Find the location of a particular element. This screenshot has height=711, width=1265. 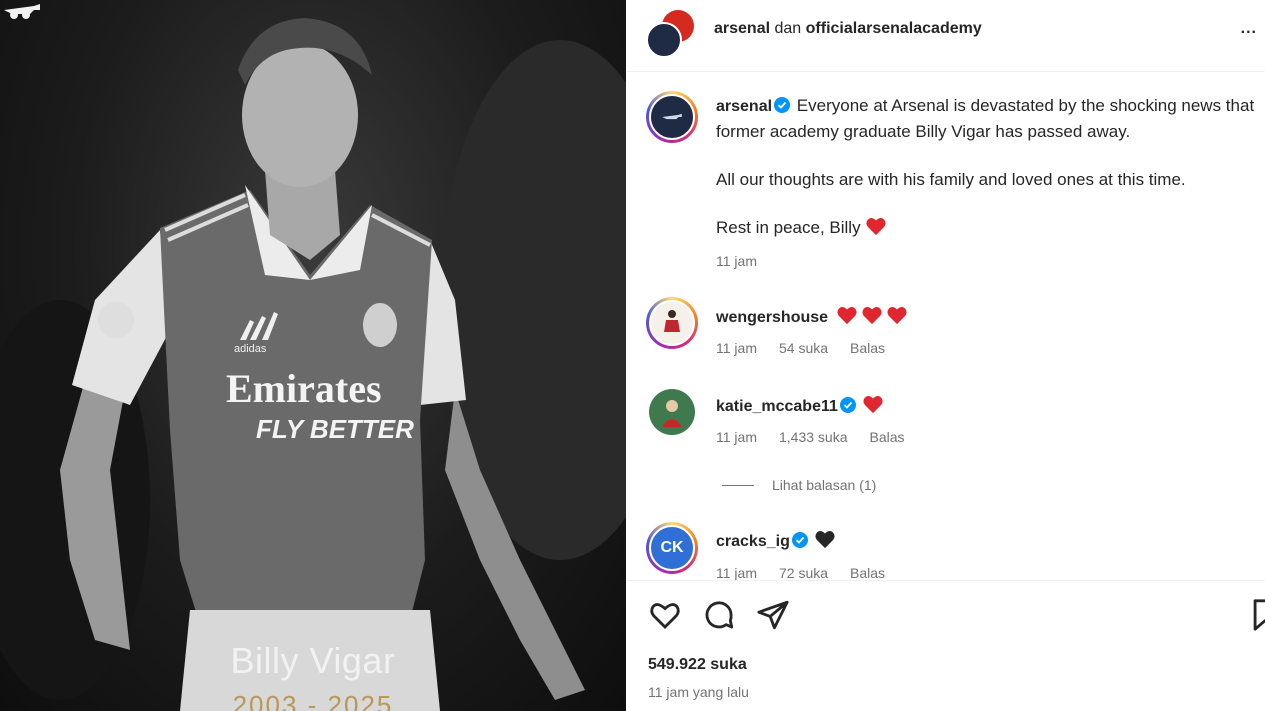

save-icon is located at coordinates (1256, 615).